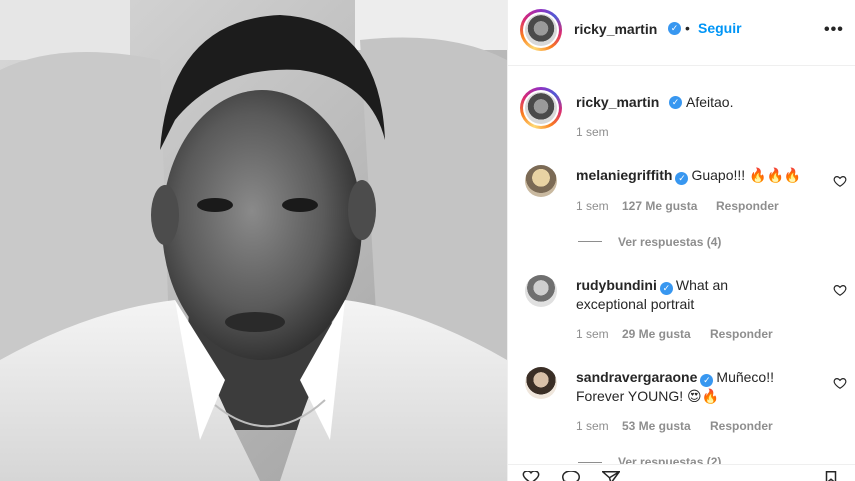 The height and width of the screenshot is (481, 855). I want to click on comment-text: Guapo!!! 🔥🔥🔥, so click(746, 175).